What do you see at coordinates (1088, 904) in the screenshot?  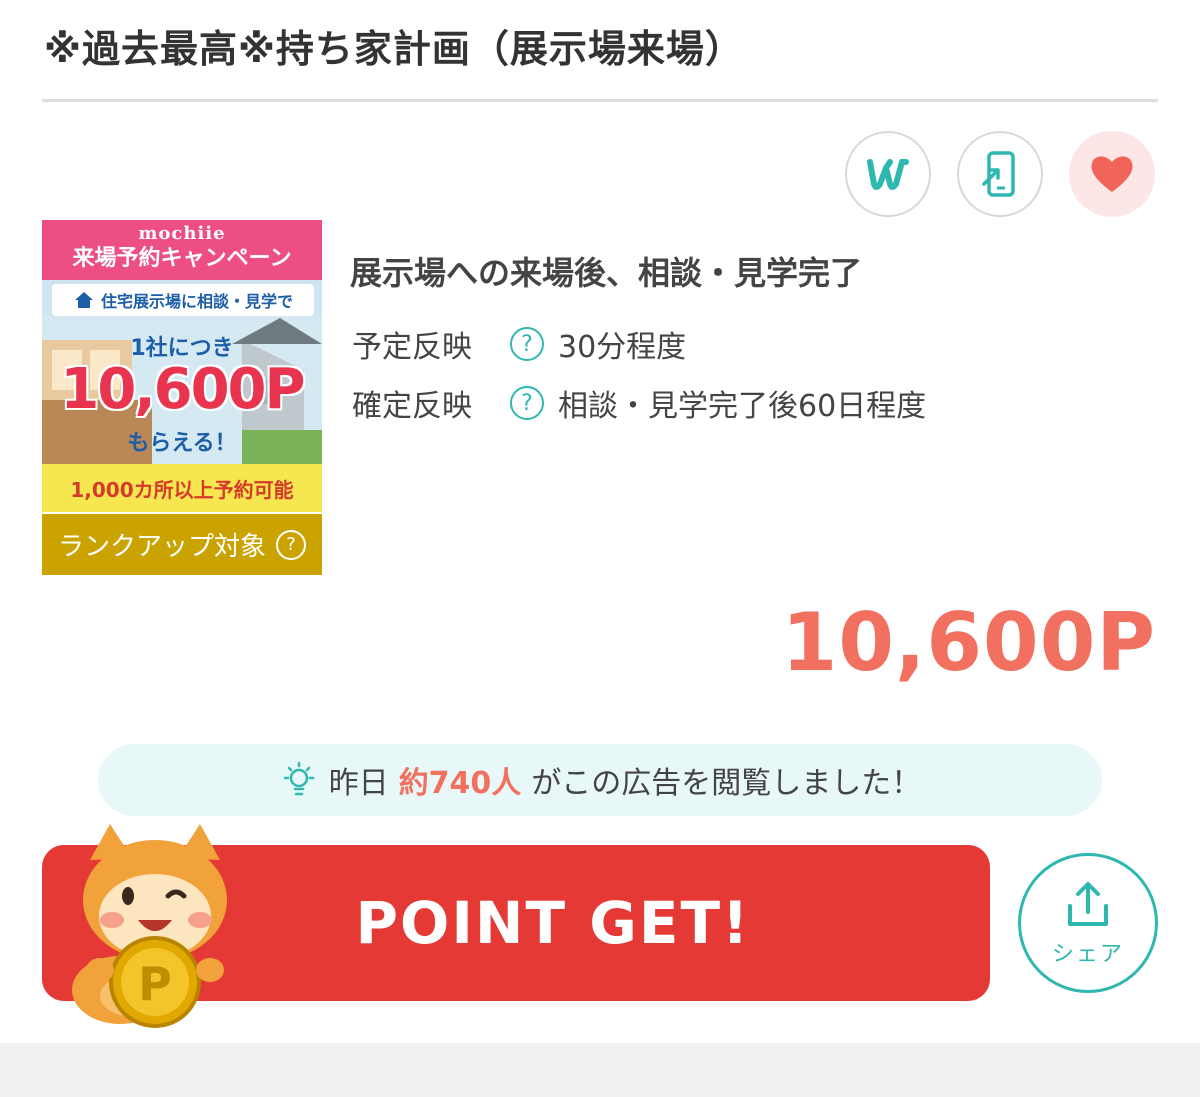 I see `share-icon` at bounding box center [1088, 904].